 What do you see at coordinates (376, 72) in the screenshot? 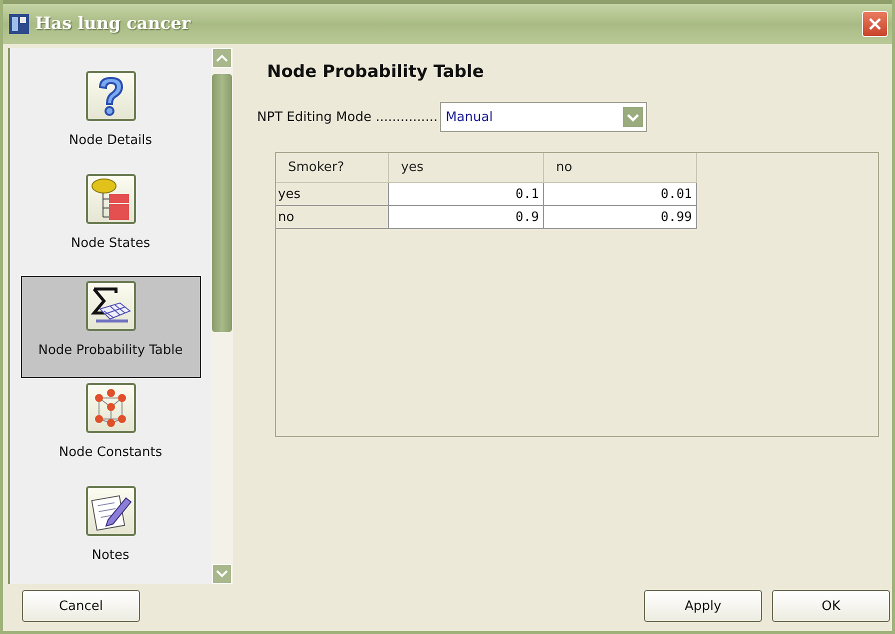
I see `section-title: Node Probability Table` at bounding box center [376, 72].